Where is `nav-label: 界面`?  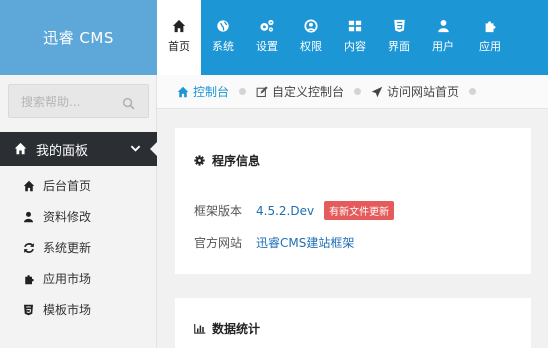
nav-label: 界面 is located at coordinates (399, 46).